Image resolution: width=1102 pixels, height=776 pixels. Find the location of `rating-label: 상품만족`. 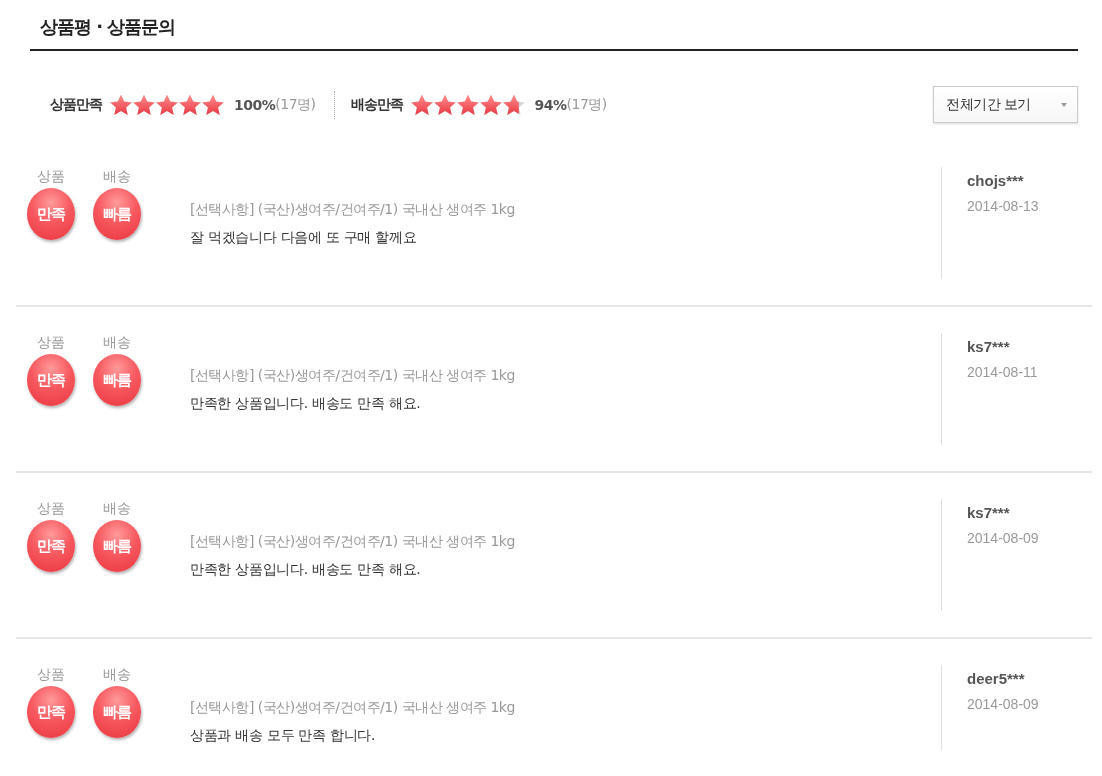

rating-label: 상품만족 is located at coordinates (76, 104).